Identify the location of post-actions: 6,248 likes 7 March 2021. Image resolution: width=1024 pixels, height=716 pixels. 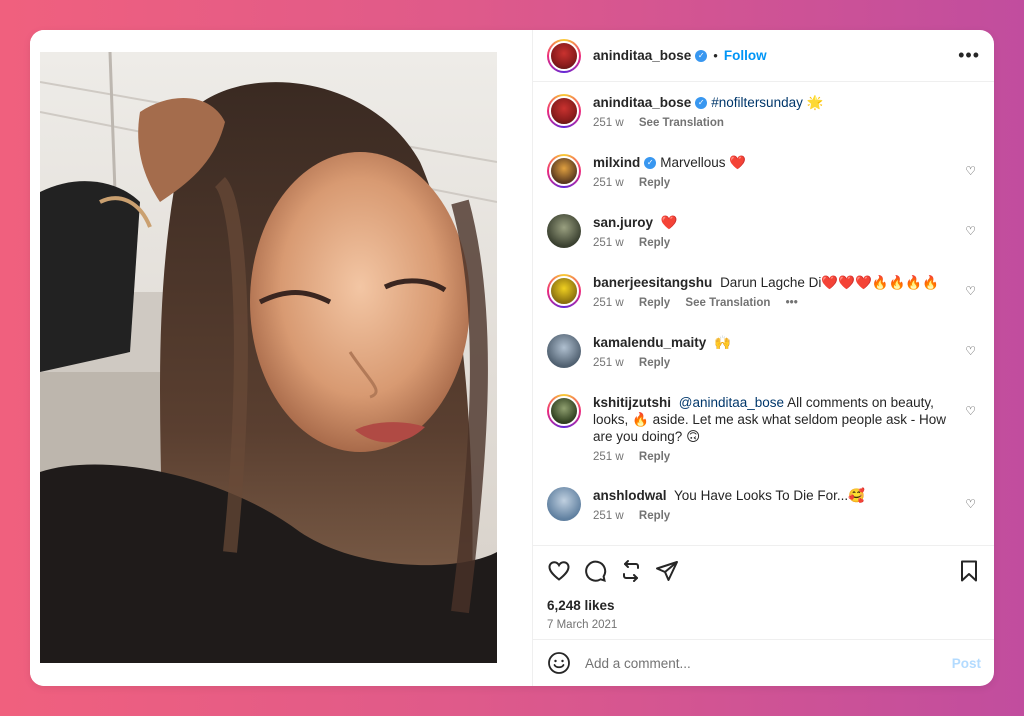
(763, 588).